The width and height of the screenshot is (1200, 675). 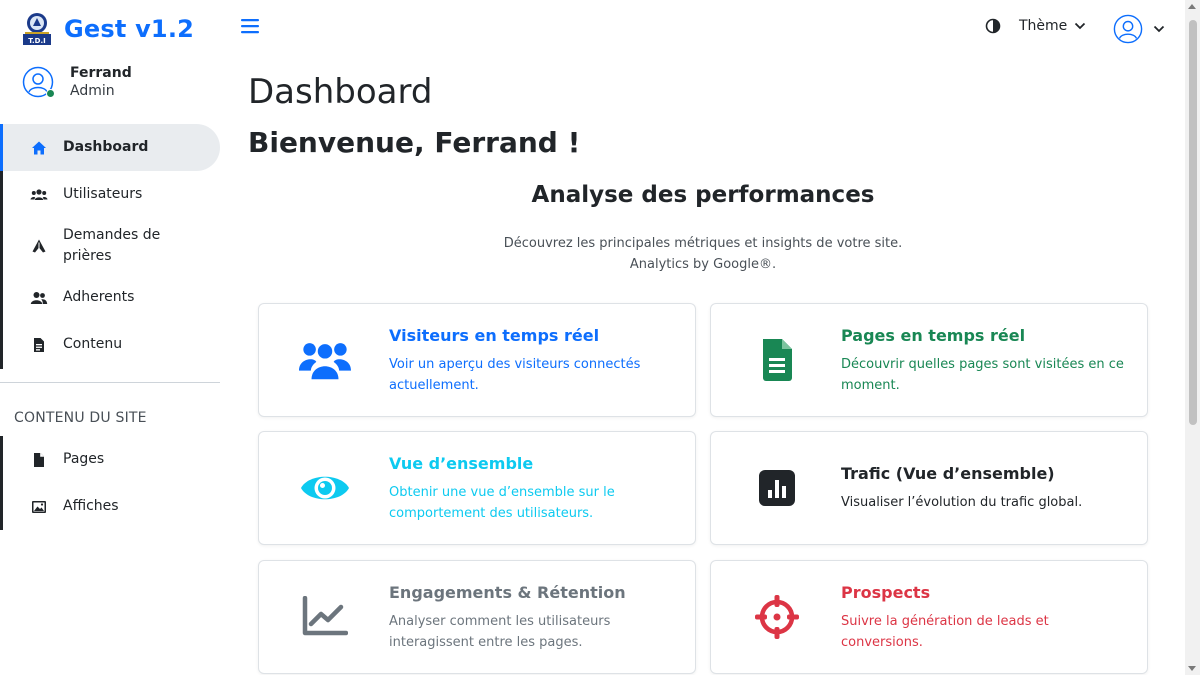 What do you see at coordinates (1193, 222) in the screenshot?
I see `scrollbar-thumb` at bounding box center [1193, 222].